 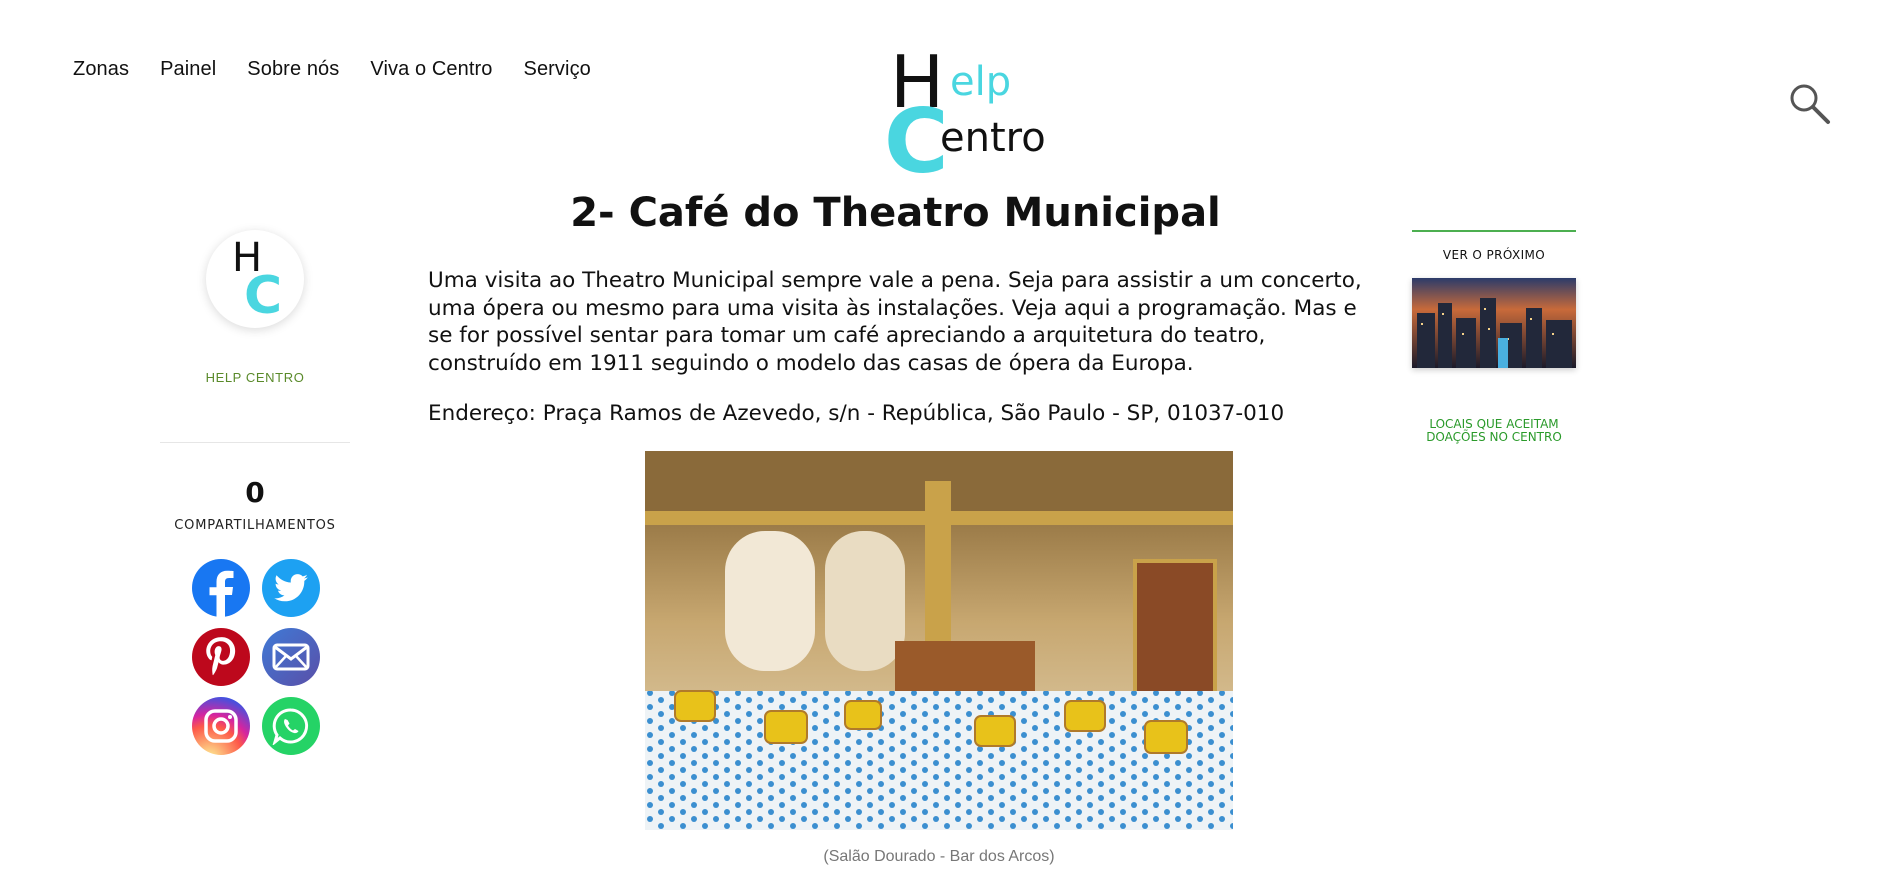 I want to click on next-post-box: VER O PRÓXIMO, so click(x=1494, y=299).